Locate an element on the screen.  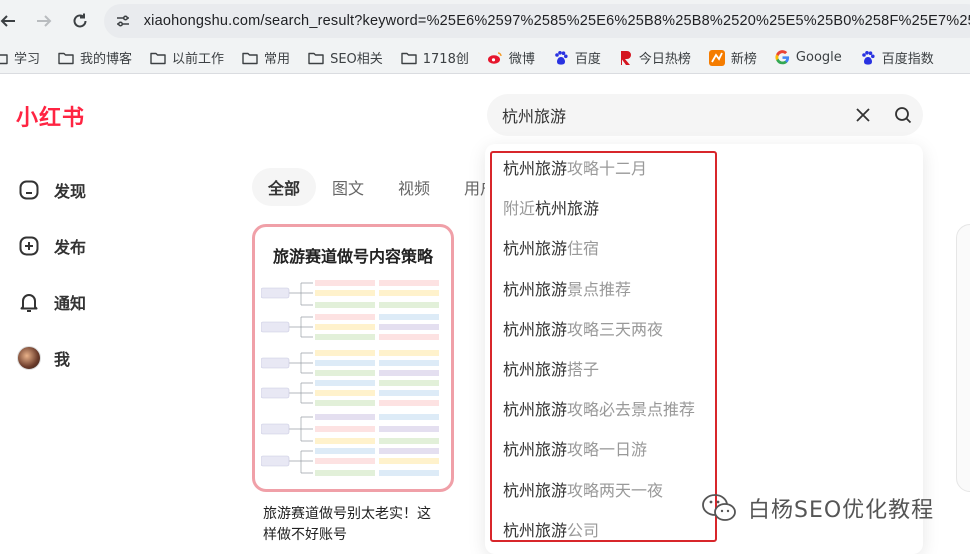
reload-button is located at coordinates (80, 21).